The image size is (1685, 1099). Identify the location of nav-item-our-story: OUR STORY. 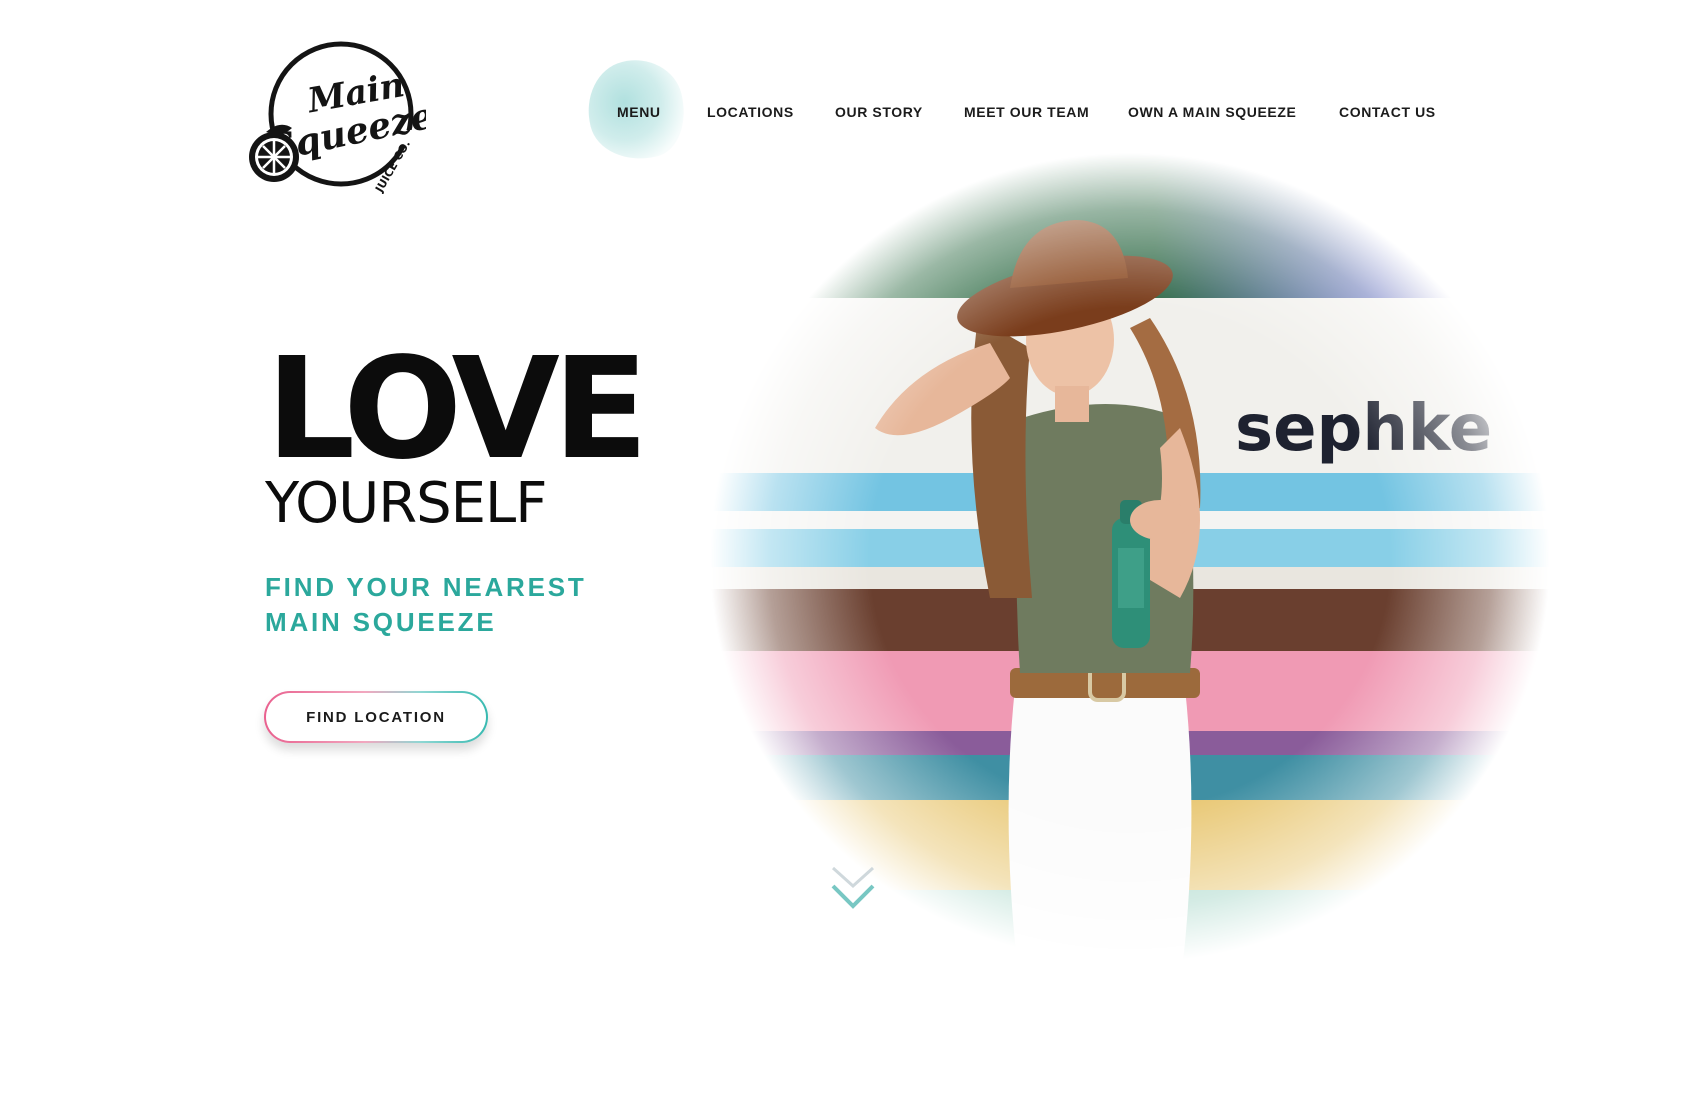
(879, 112).